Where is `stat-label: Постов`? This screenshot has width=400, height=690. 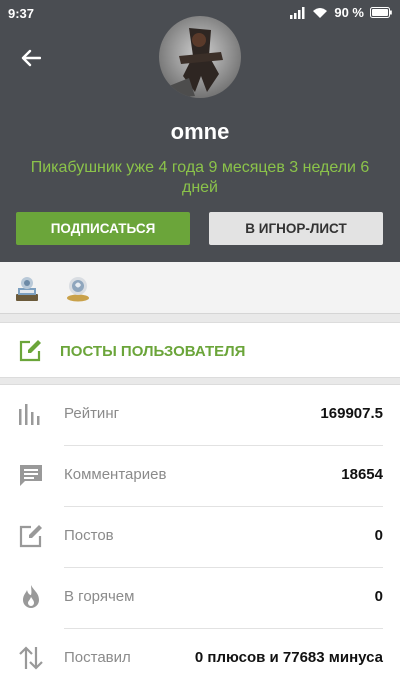 stat-label: Постов is located at coordinates (89, 535).